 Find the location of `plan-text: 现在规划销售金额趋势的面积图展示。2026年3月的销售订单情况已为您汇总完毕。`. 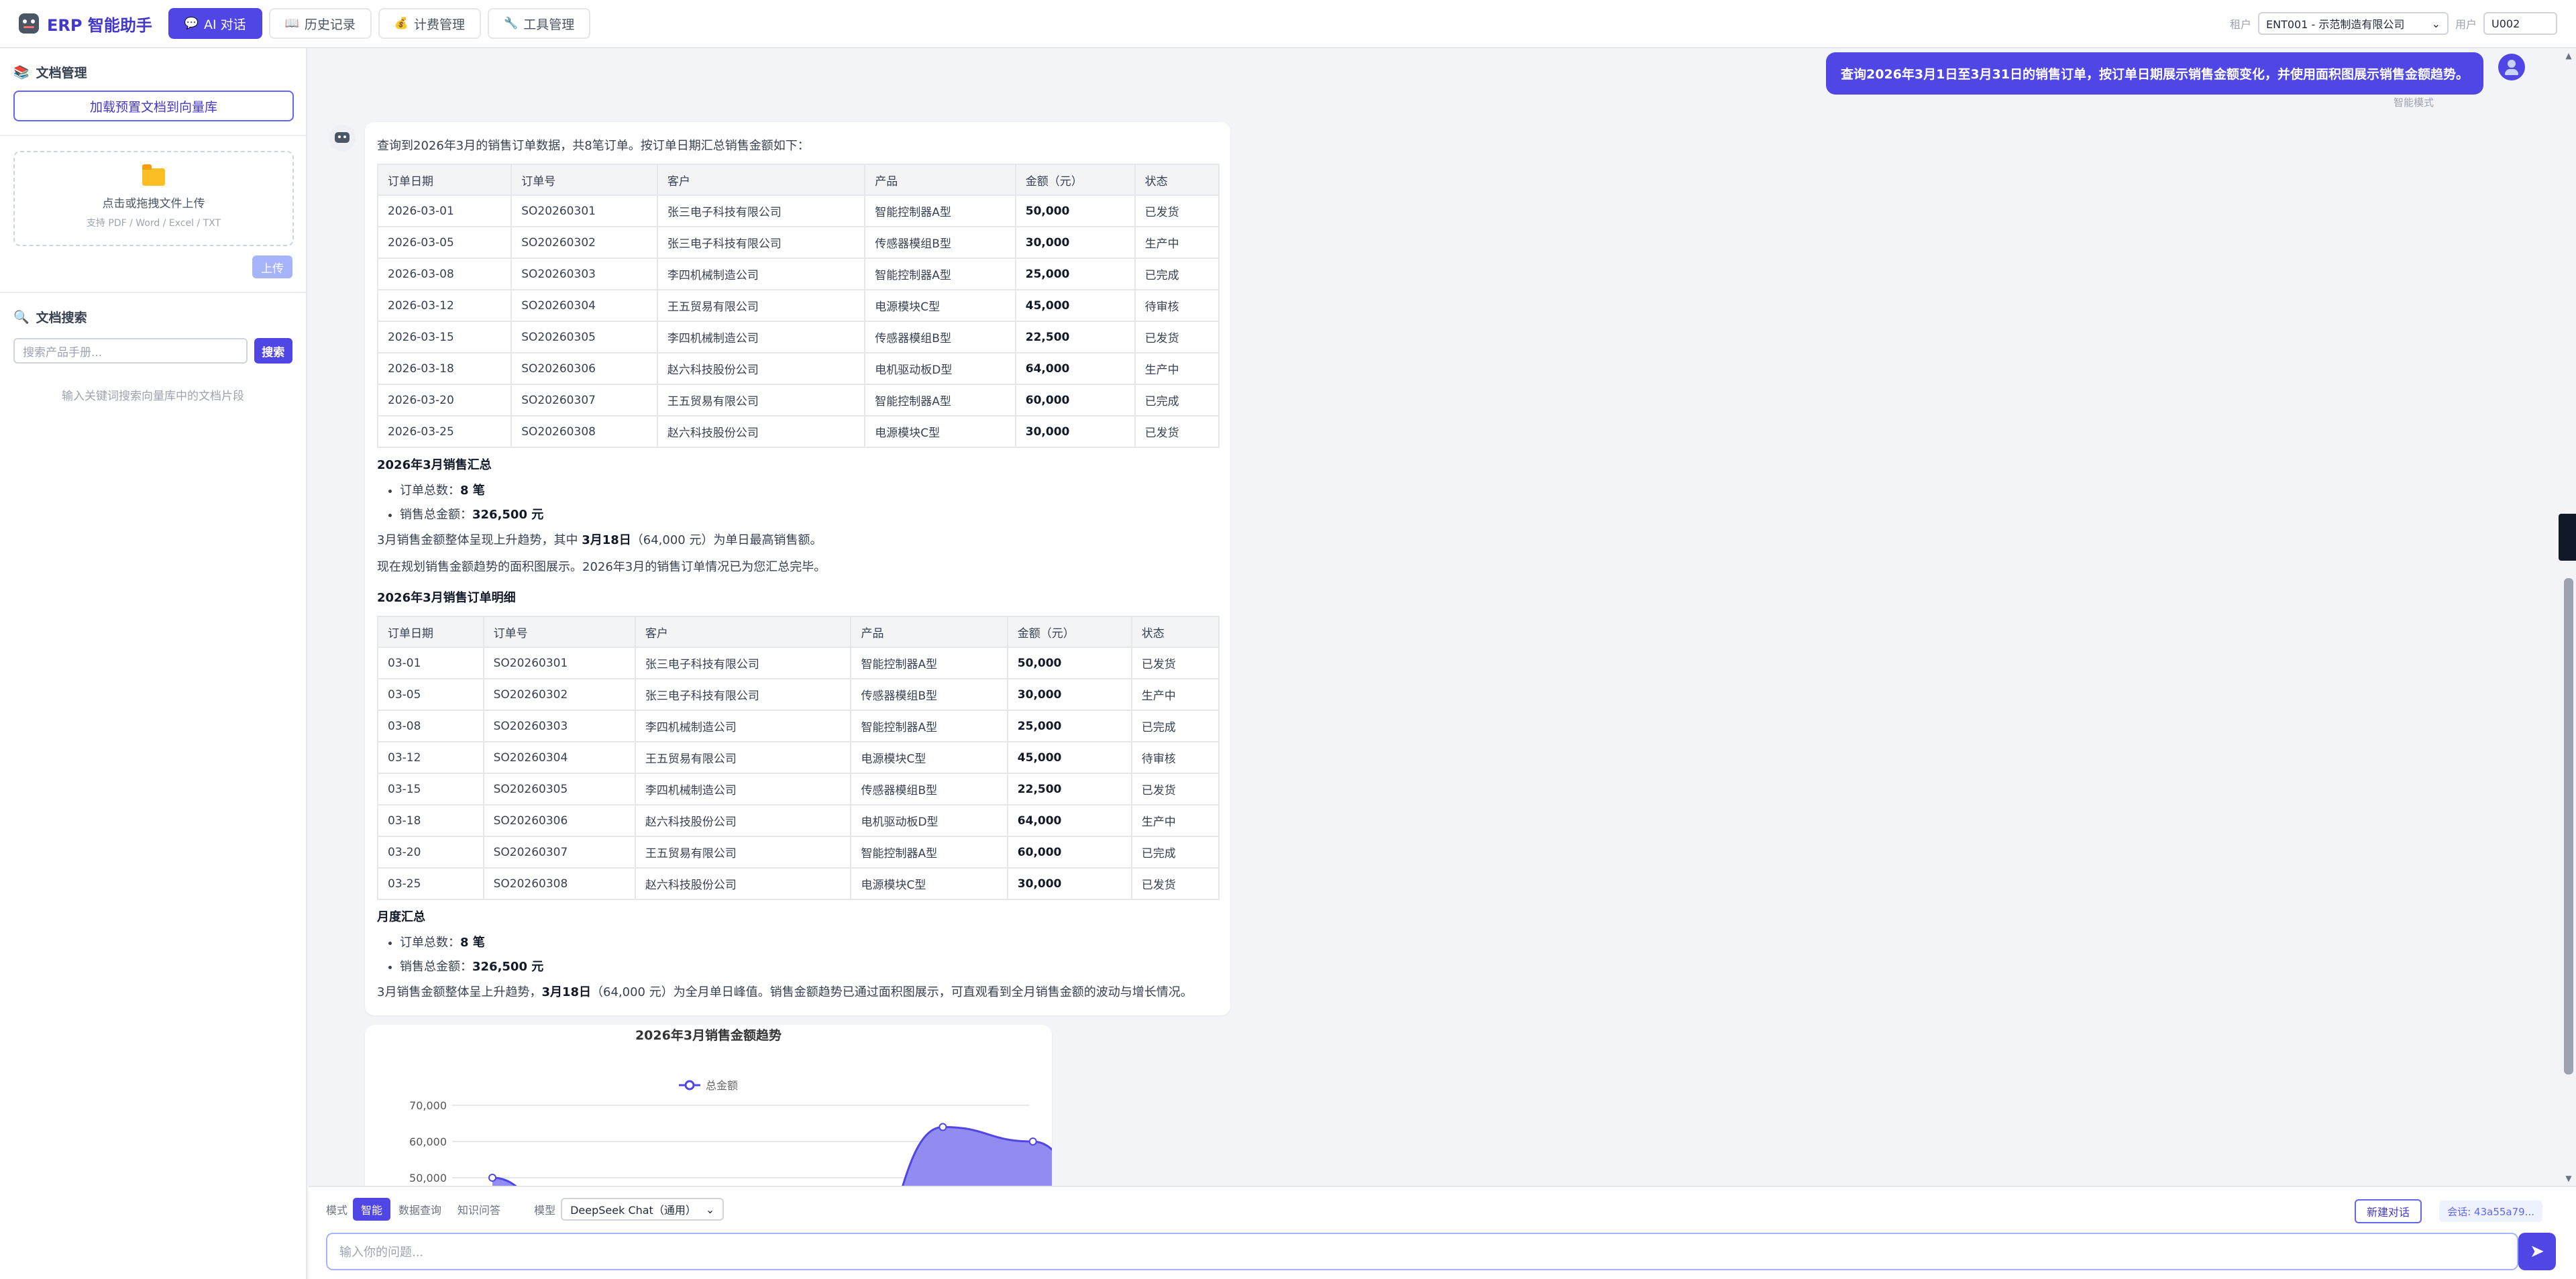

plan-text: 现在规划销售金额趋势的面积图展示。2026年3月的销售订单情况已为您汇总完毕。 is located at coordinates (601, 567).